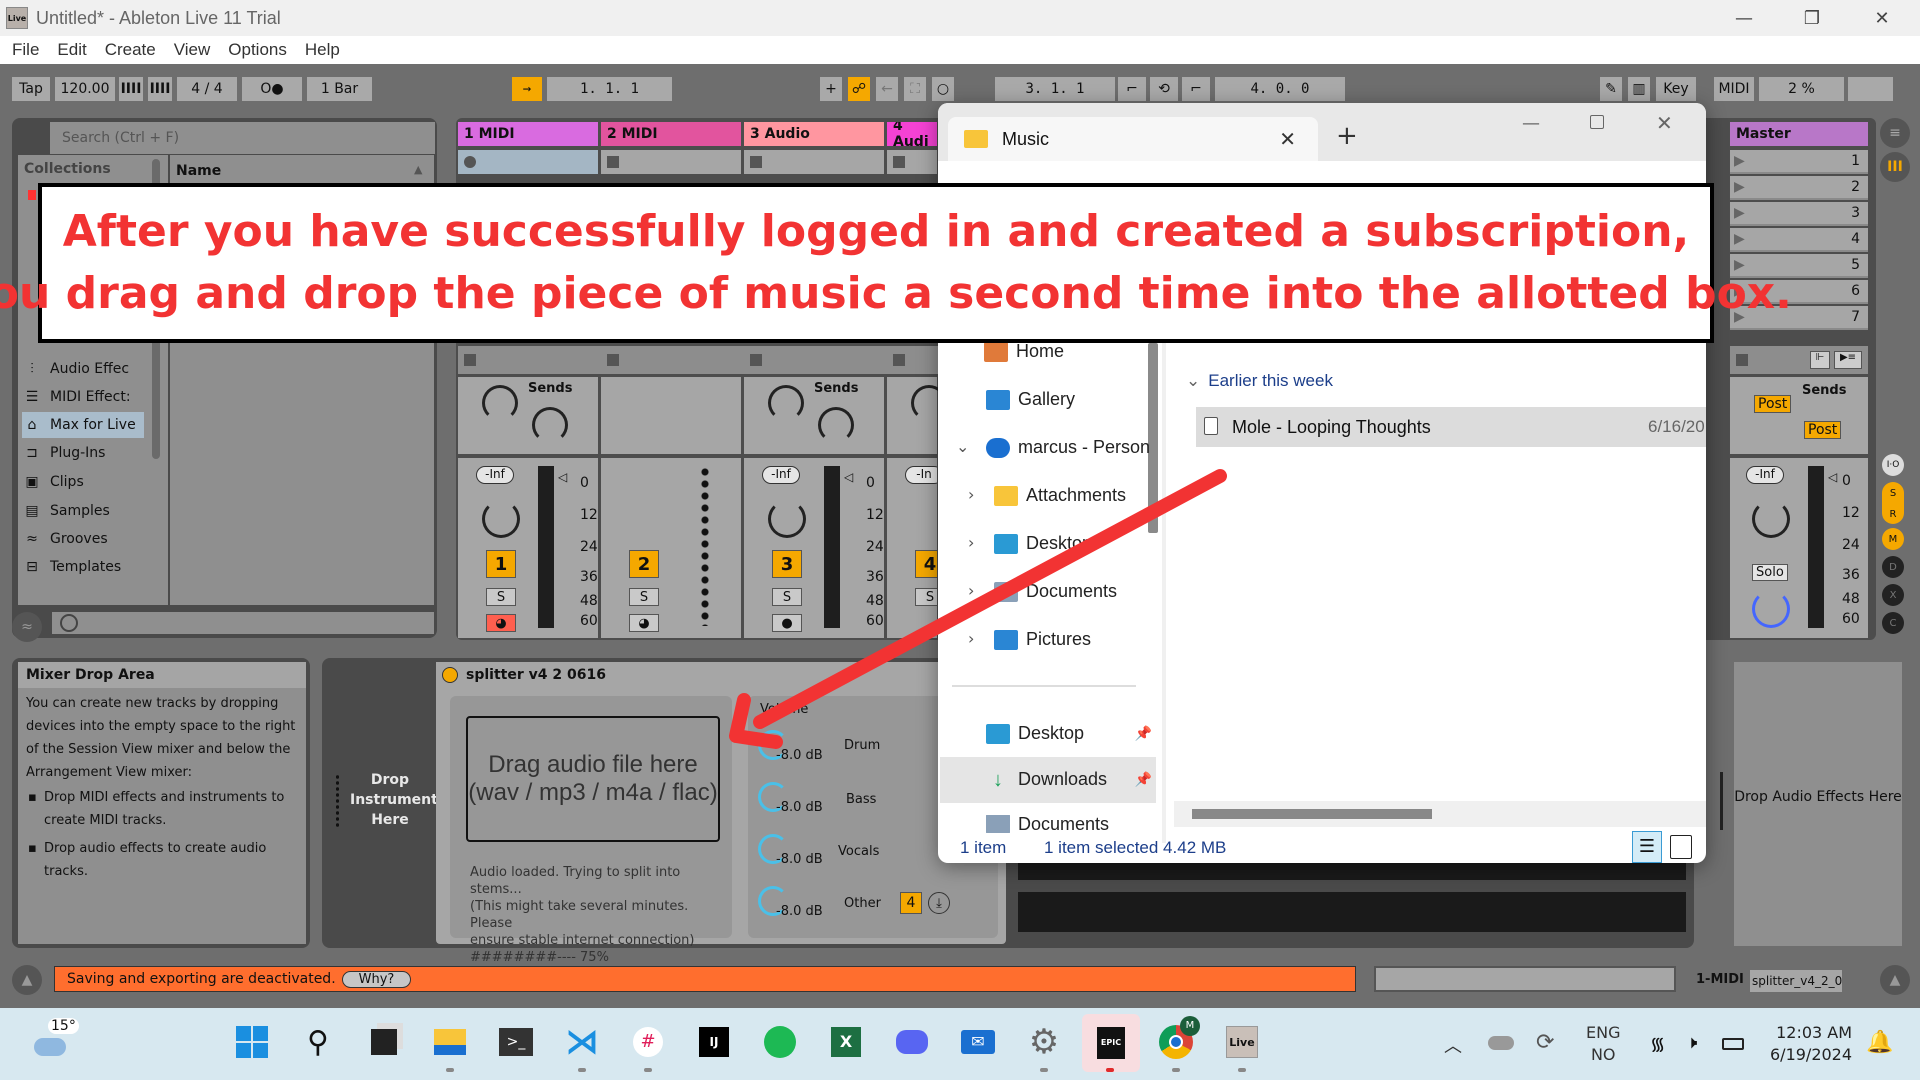 The width and height of the screenshot is (1920, 1080). What do you see at coordinates (1451, 427) in the screenshot?
I see `file-row-selected: Mole - Looping Thoughts 6/16/20` at bounding box center [1451, 427].